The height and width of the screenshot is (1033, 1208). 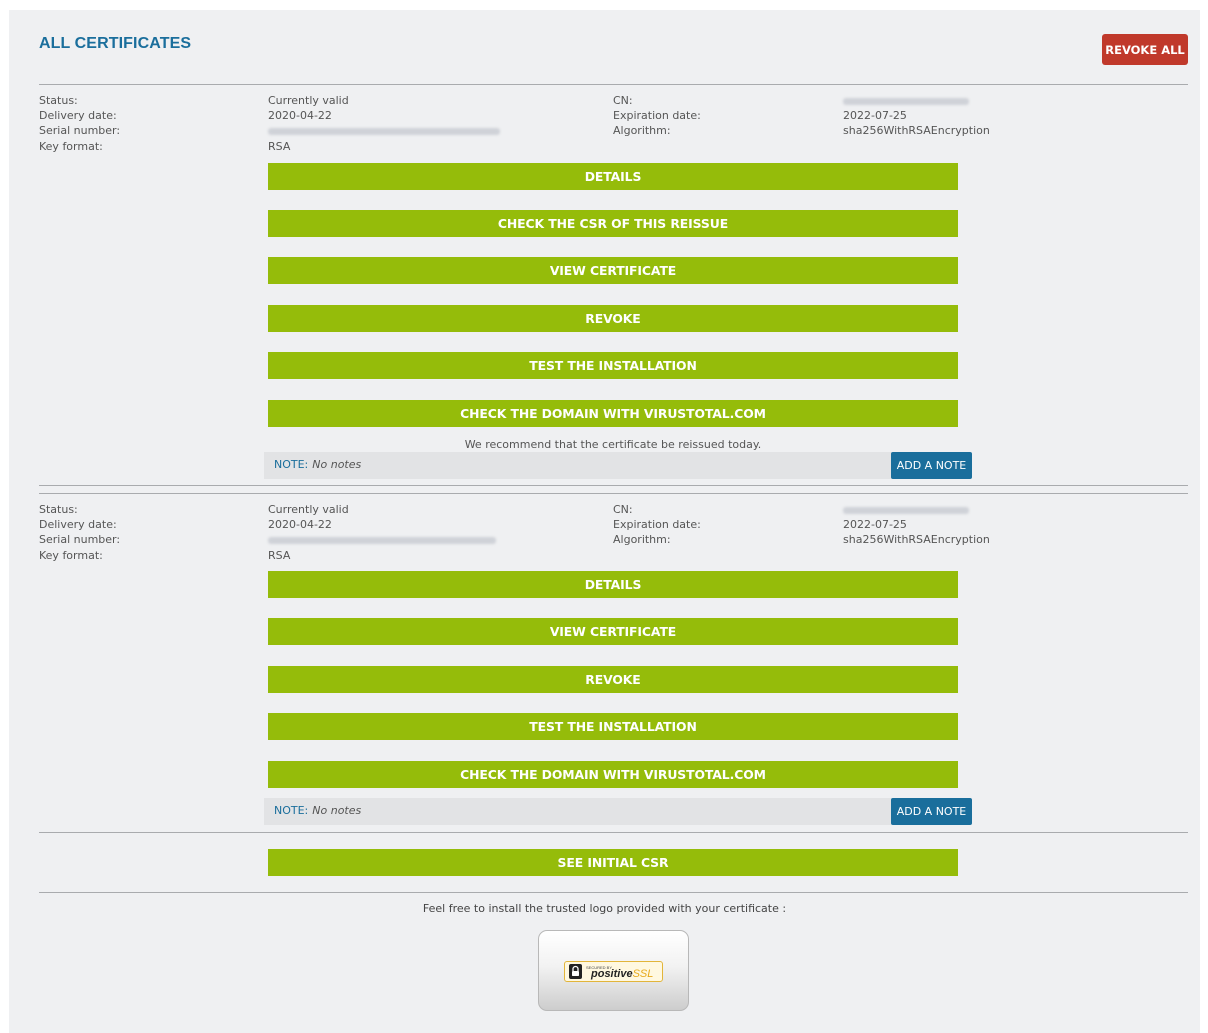 What do you see at coordinates (1145, 49) in the screenshot?
I see `revoke-all-button: REVOKE ALL` at bounding box center [1145, 49].